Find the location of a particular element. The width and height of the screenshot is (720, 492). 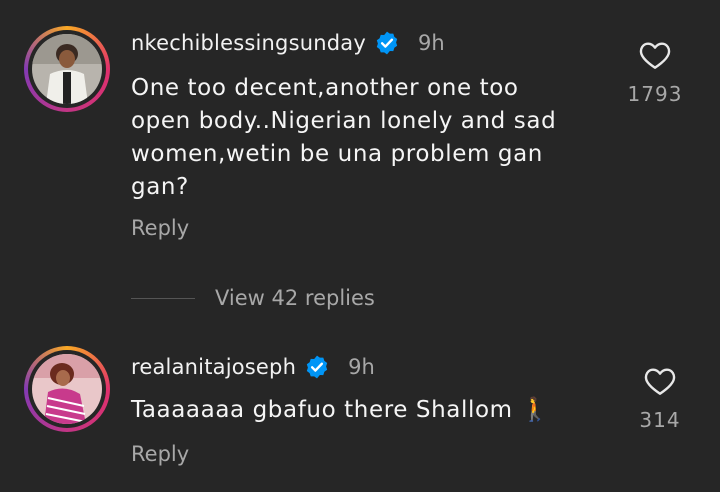

divider-line is located at coordinates (163, 298).